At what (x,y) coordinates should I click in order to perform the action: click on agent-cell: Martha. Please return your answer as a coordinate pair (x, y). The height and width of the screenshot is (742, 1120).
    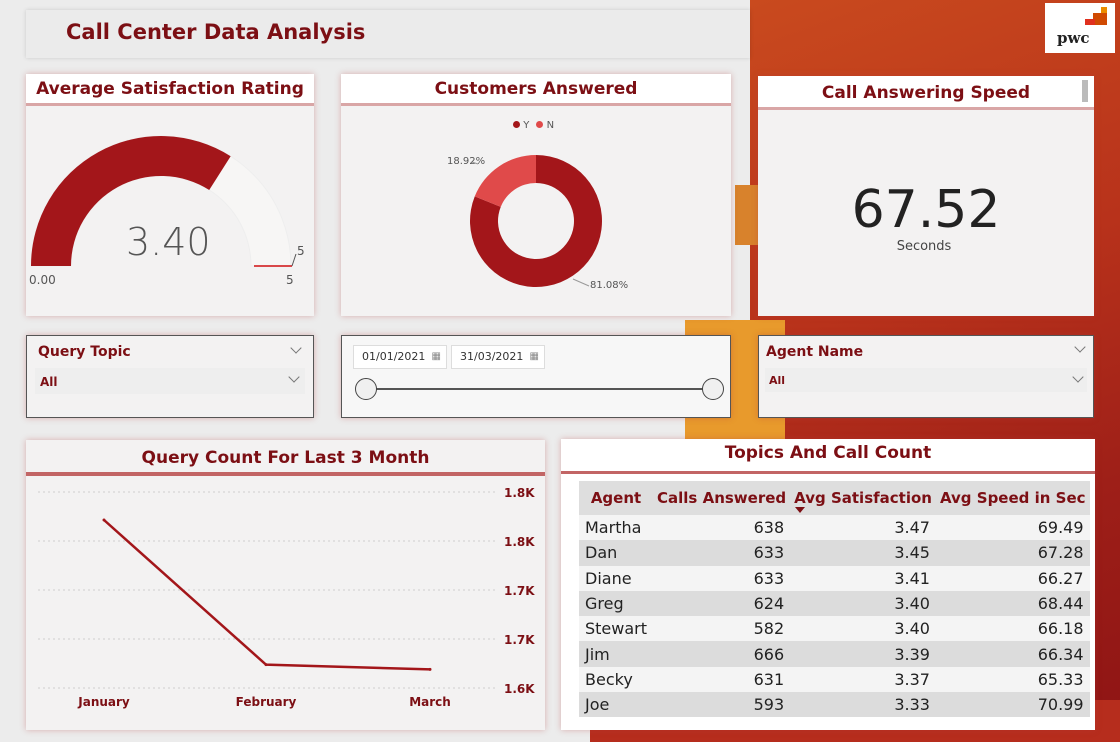
    Looking at the image, I should click on (616, 528).